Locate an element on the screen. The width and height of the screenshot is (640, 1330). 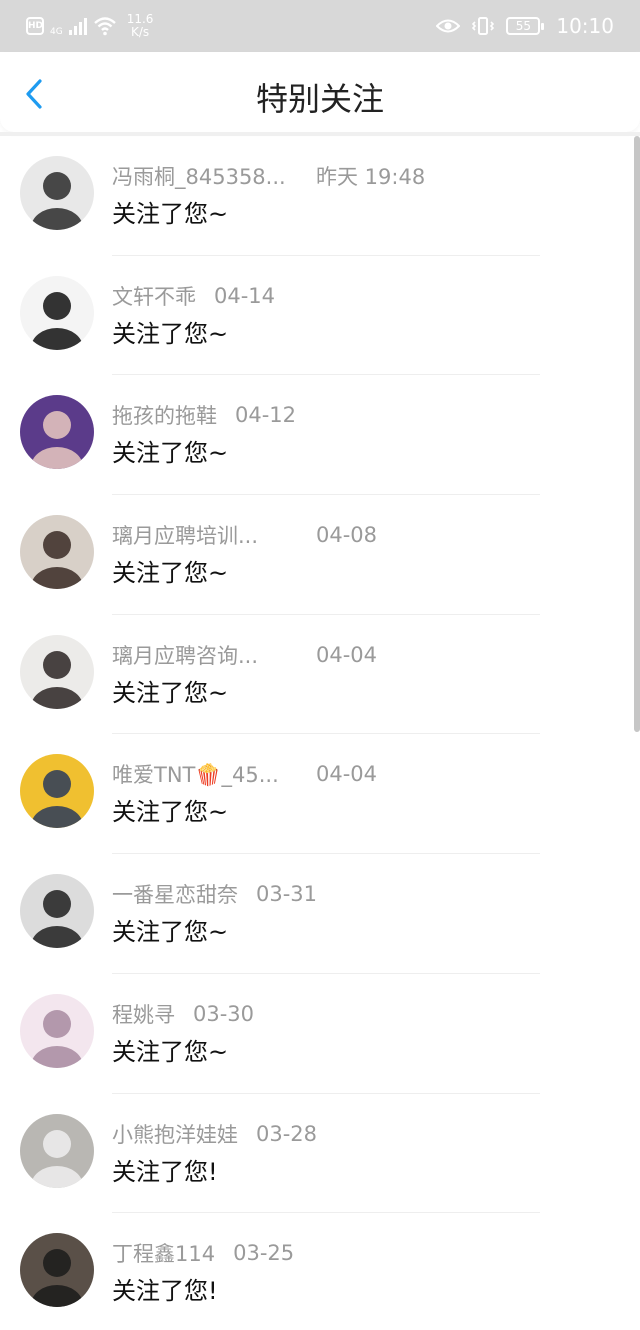
timestamp: 昨天 19:48 is located at coordinates (371, 177).